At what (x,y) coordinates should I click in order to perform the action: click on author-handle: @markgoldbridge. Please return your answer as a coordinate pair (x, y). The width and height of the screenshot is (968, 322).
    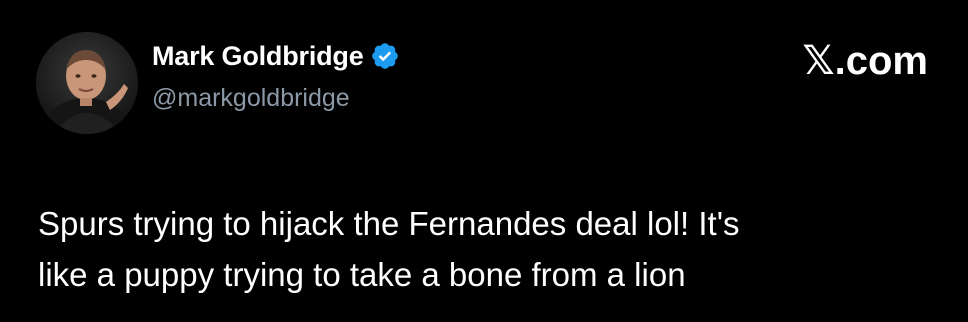
    Looking at the image, I should click on (251, 98).